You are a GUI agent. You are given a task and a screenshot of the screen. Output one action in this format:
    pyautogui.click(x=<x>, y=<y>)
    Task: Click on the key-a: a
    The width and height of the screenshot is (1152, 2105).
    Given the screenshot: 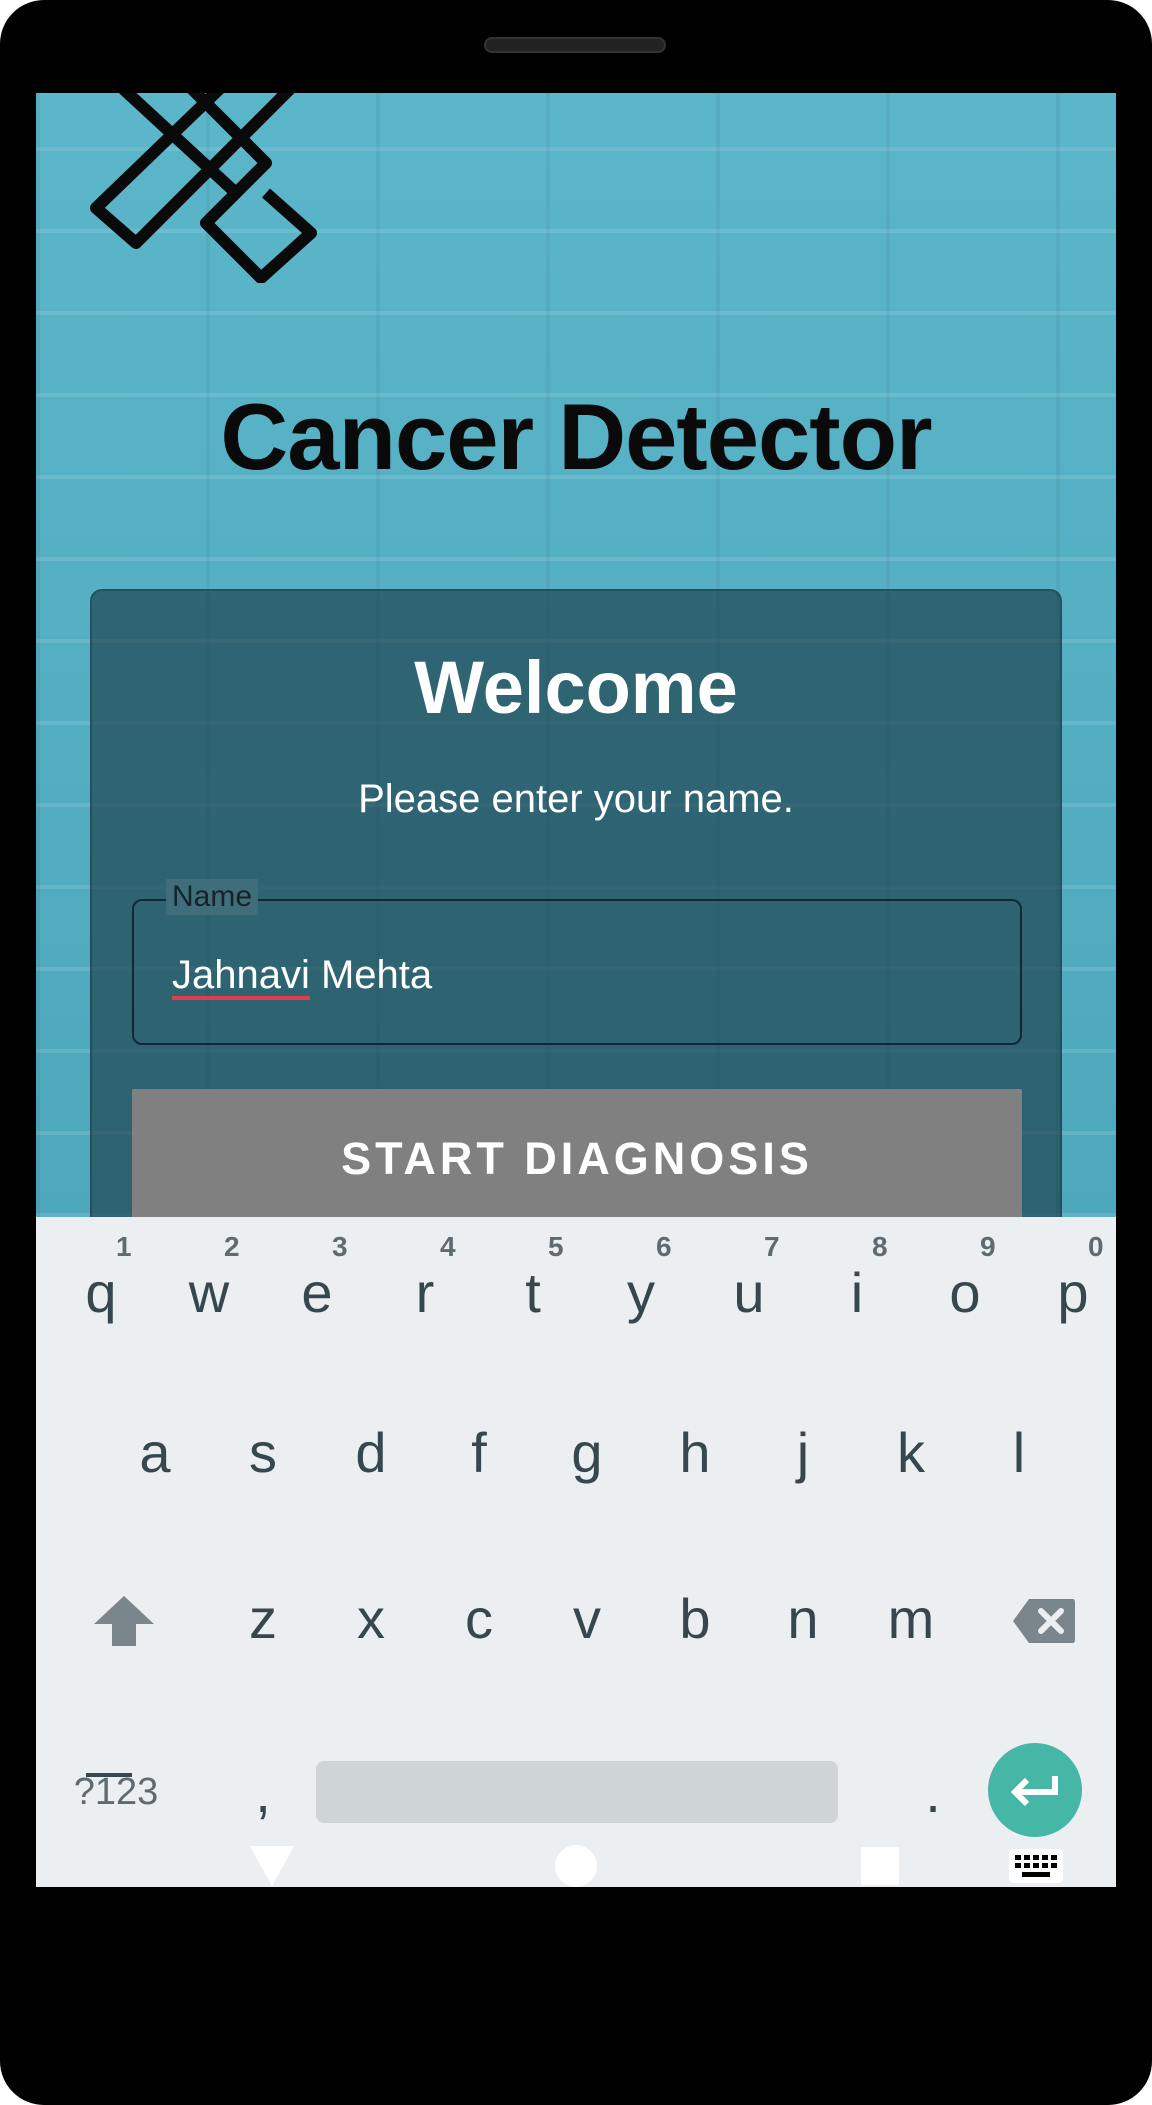 What is the action you would take?
    pyautogui.click(x=155, y=1452)
    